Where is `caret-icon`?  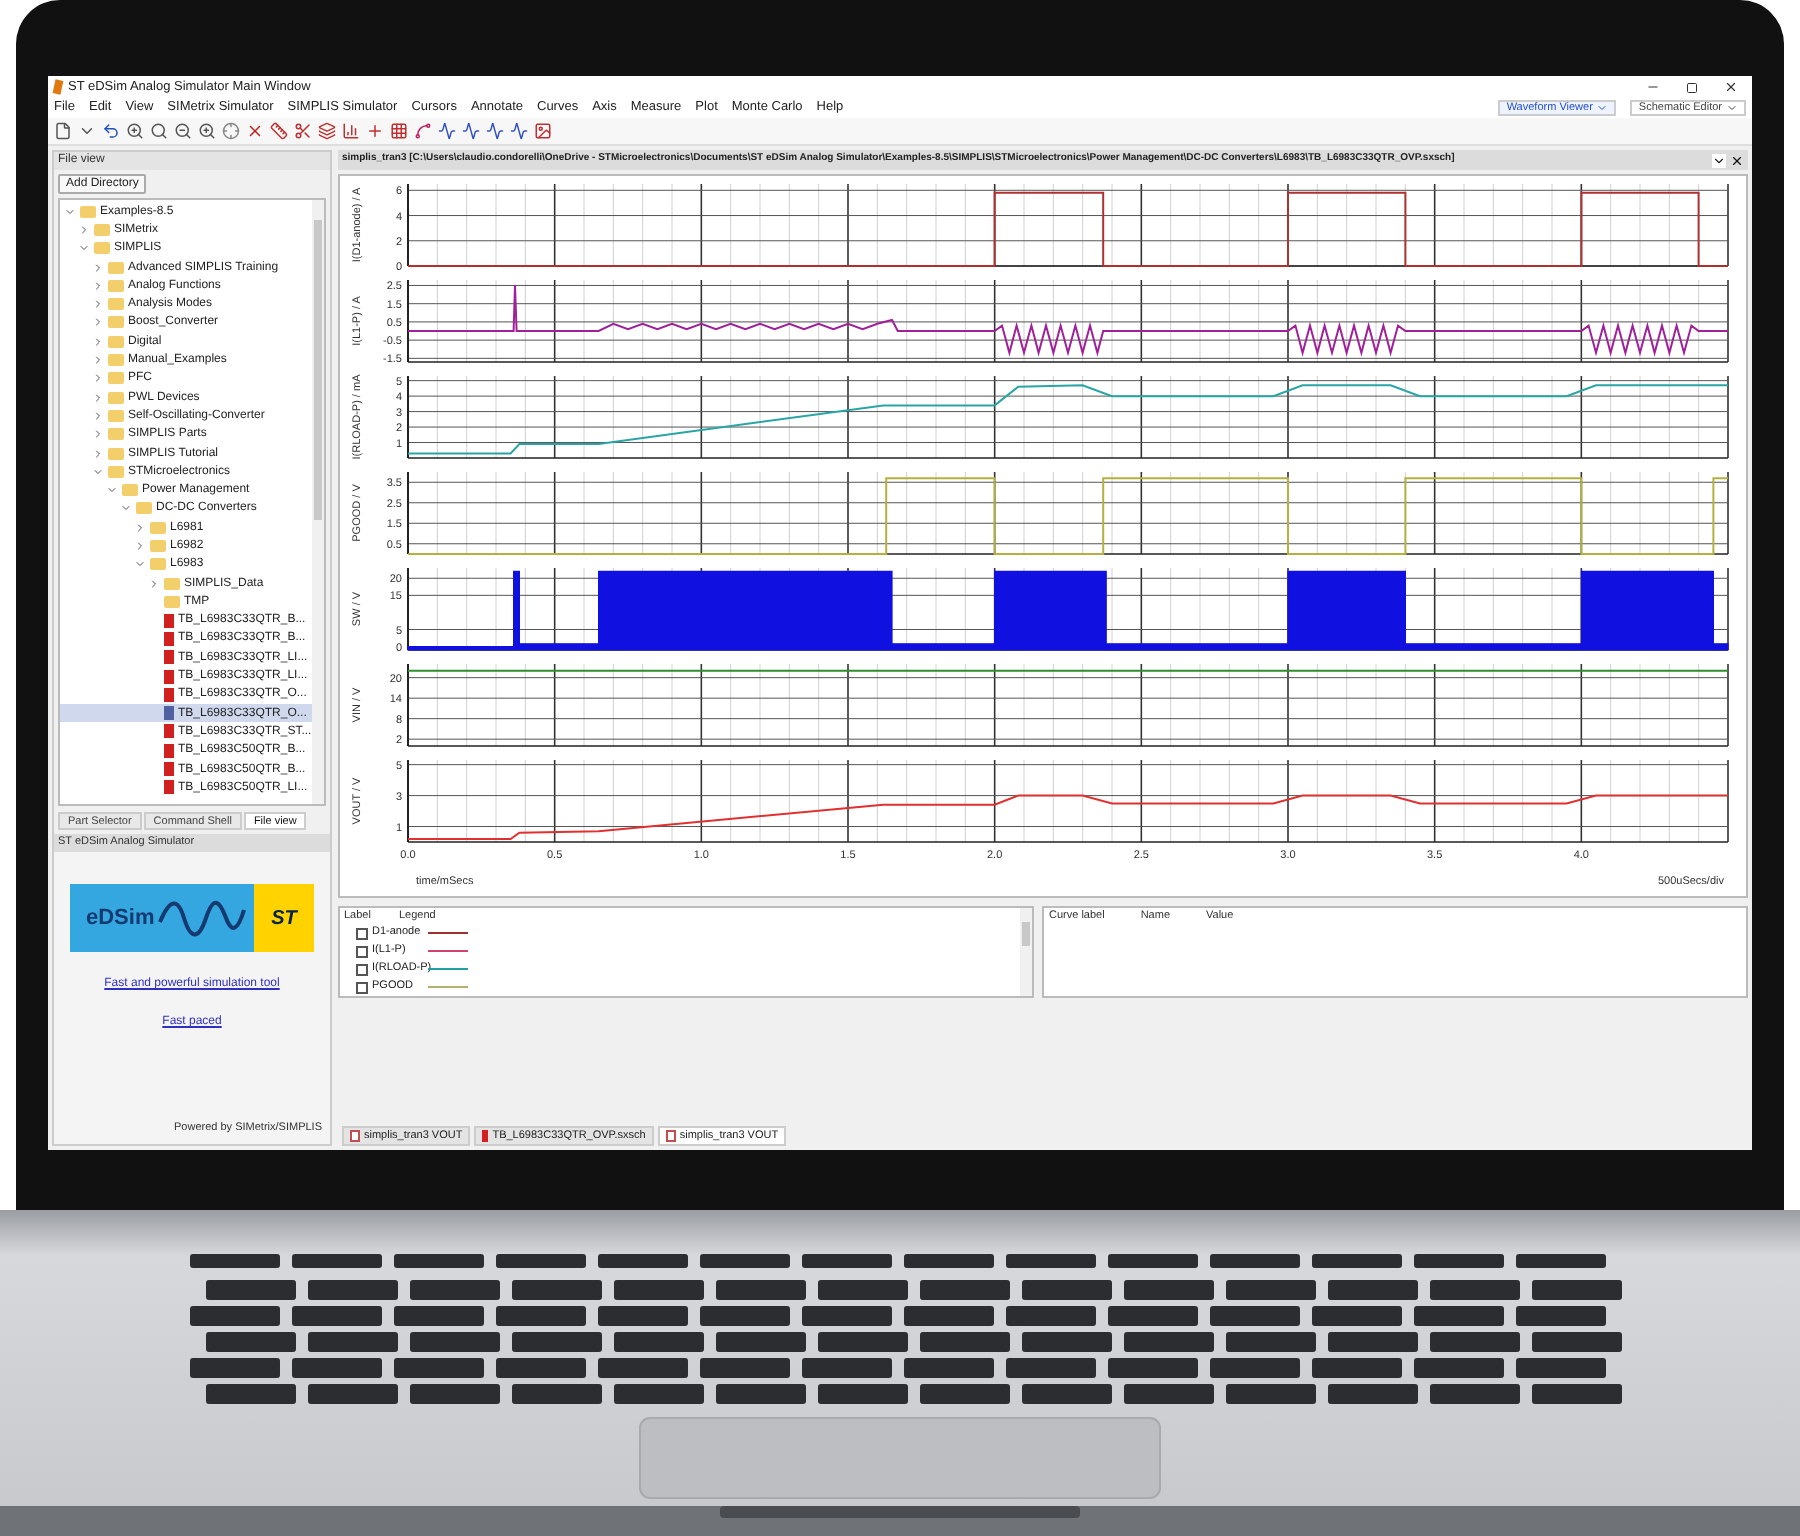 caret-icon is located at coordinates (87, 131).